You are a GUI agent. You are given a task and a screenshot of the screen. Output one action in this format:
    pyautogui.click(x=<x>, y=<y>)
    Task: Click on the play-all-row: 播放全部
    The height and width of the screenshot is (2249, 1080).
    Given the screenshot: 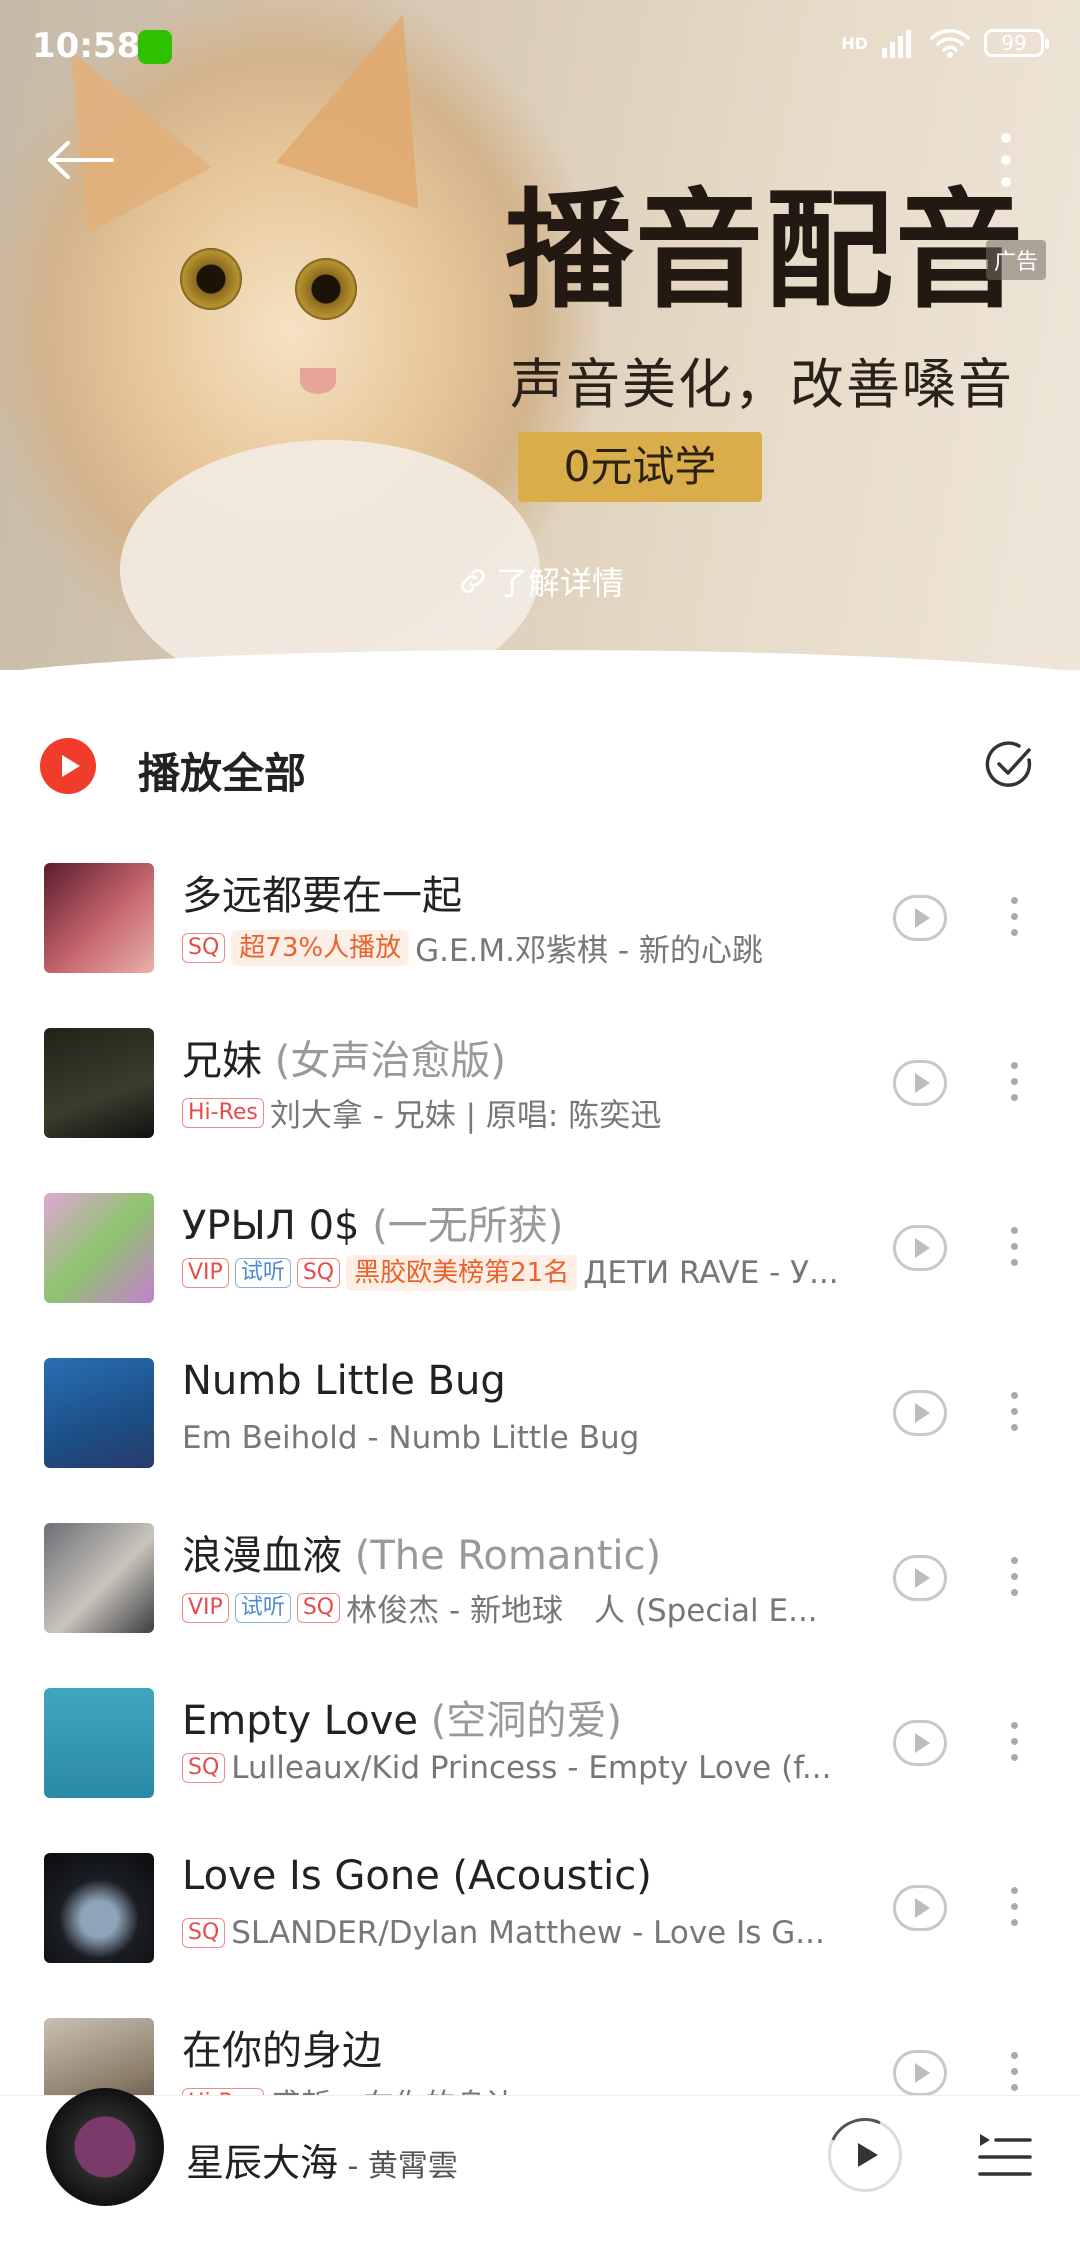 What is the action you would take?
    pyautogui.click(x=540, y=770)
    